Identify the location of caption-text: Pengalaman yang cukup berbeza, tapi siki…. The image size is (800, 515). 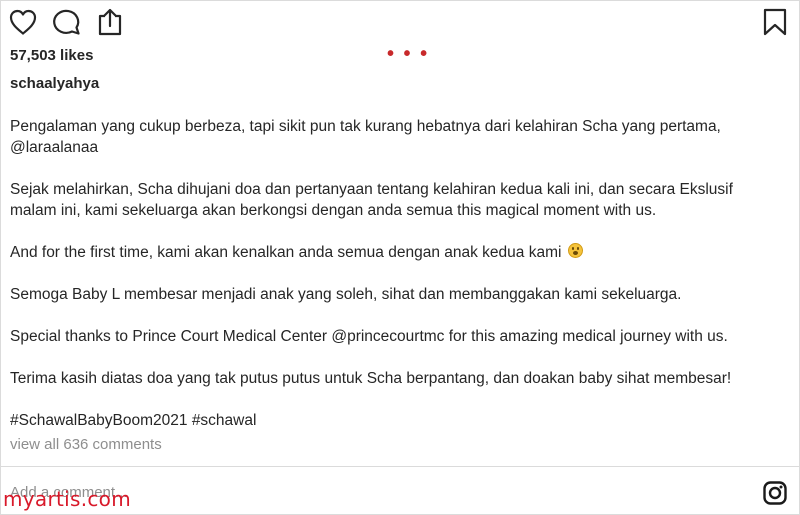
(365, 126).